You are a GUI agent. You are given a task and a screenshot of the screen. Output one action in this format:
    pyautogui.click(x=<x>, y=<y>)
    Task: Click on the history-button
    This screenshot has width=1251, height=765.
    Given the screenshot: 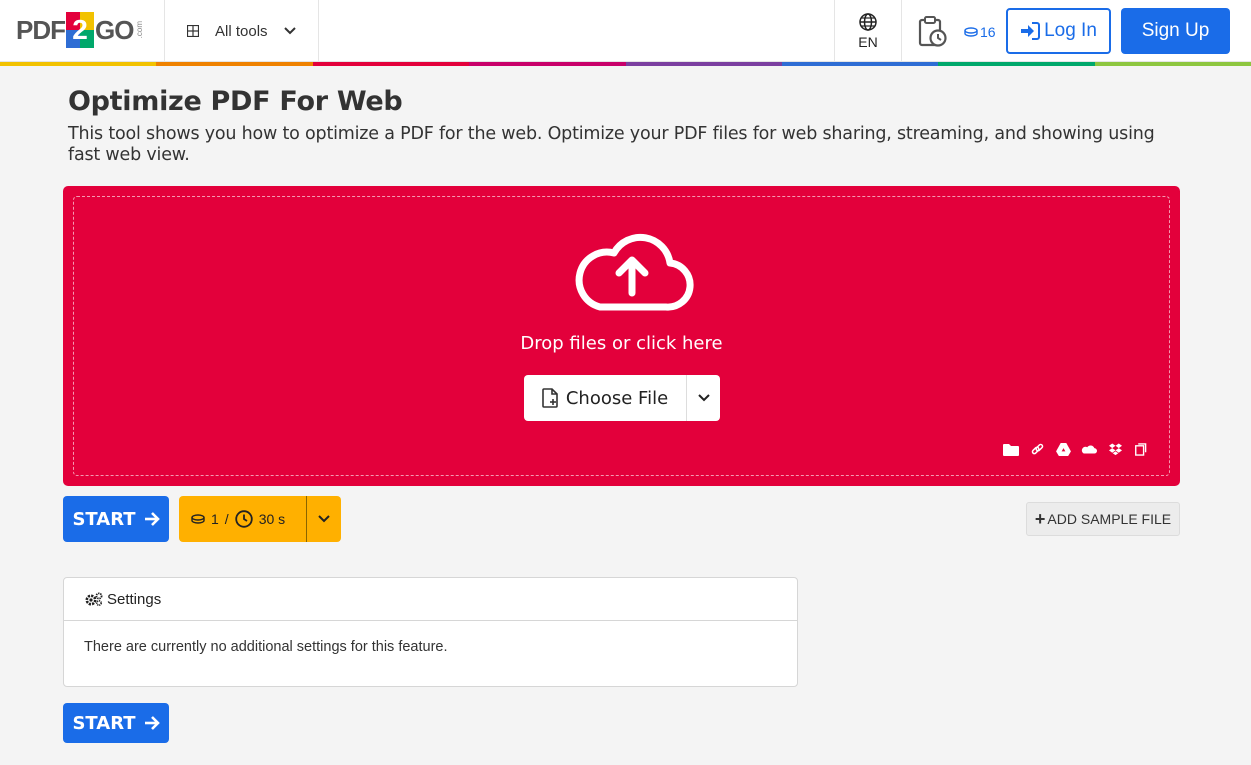 What is the action you would take?
    pyautogui.click(x=932, y=32)
    